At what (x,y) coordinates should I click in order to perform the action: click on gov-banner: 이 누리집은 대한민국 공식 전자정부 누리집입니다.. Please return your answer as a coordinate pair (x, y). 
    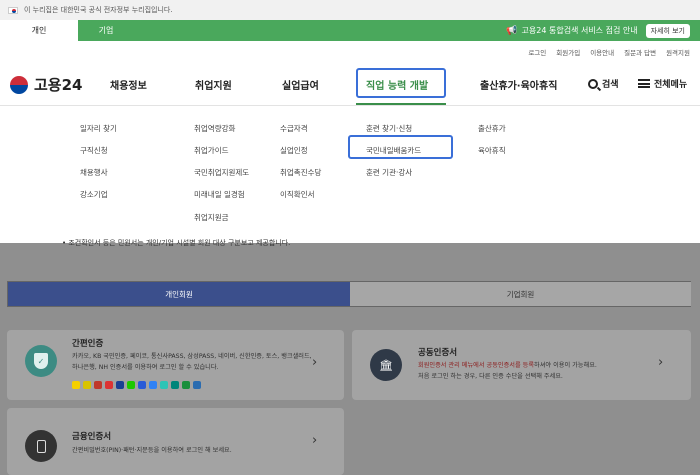
    Looking at the image, I should click on (350, 10).